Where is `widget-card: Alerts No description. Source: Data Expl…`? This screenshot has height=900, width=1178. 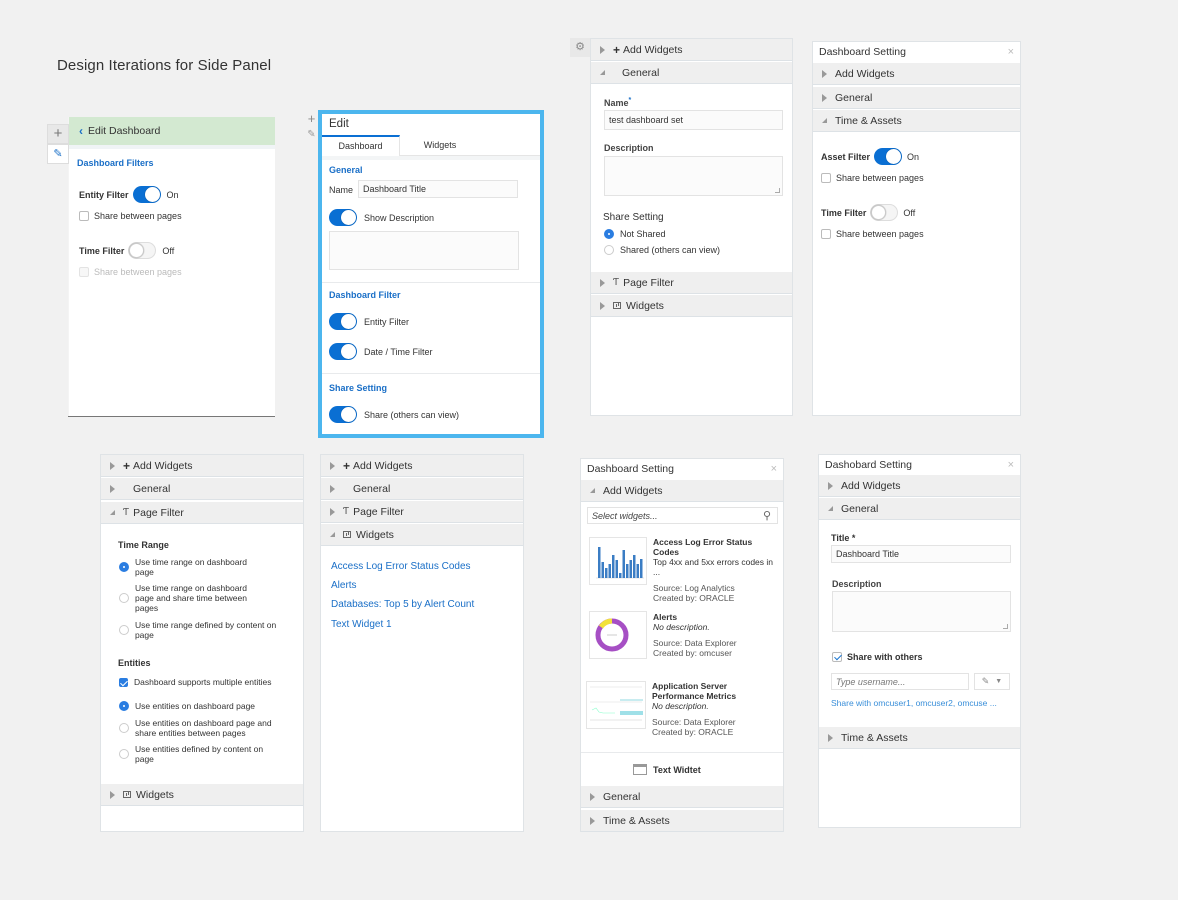 widget-card: Alerts No description. Source: Data Expl… is located at coordinates (716, 635).